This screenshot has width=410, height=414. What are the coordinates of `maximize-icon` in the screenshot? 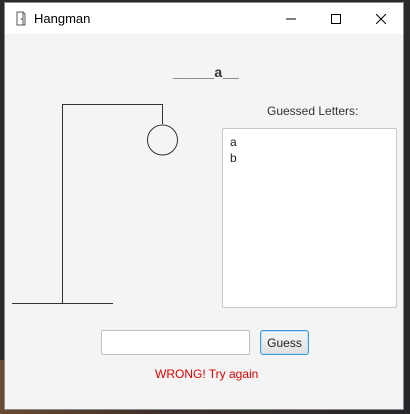 It's located at (335, 18).